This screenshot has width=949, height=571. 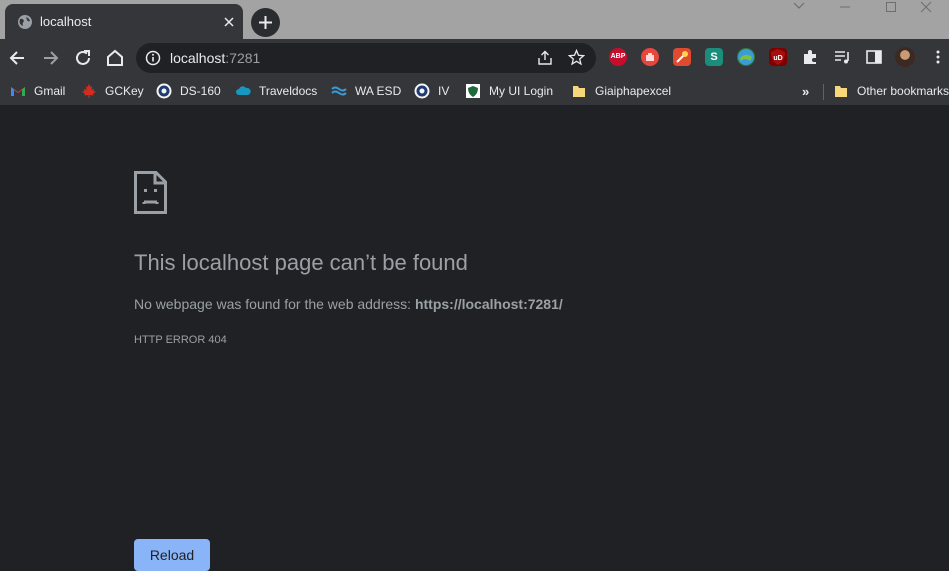 I want to click on chevron-double-right-icon: », so click(x=806, y=91).